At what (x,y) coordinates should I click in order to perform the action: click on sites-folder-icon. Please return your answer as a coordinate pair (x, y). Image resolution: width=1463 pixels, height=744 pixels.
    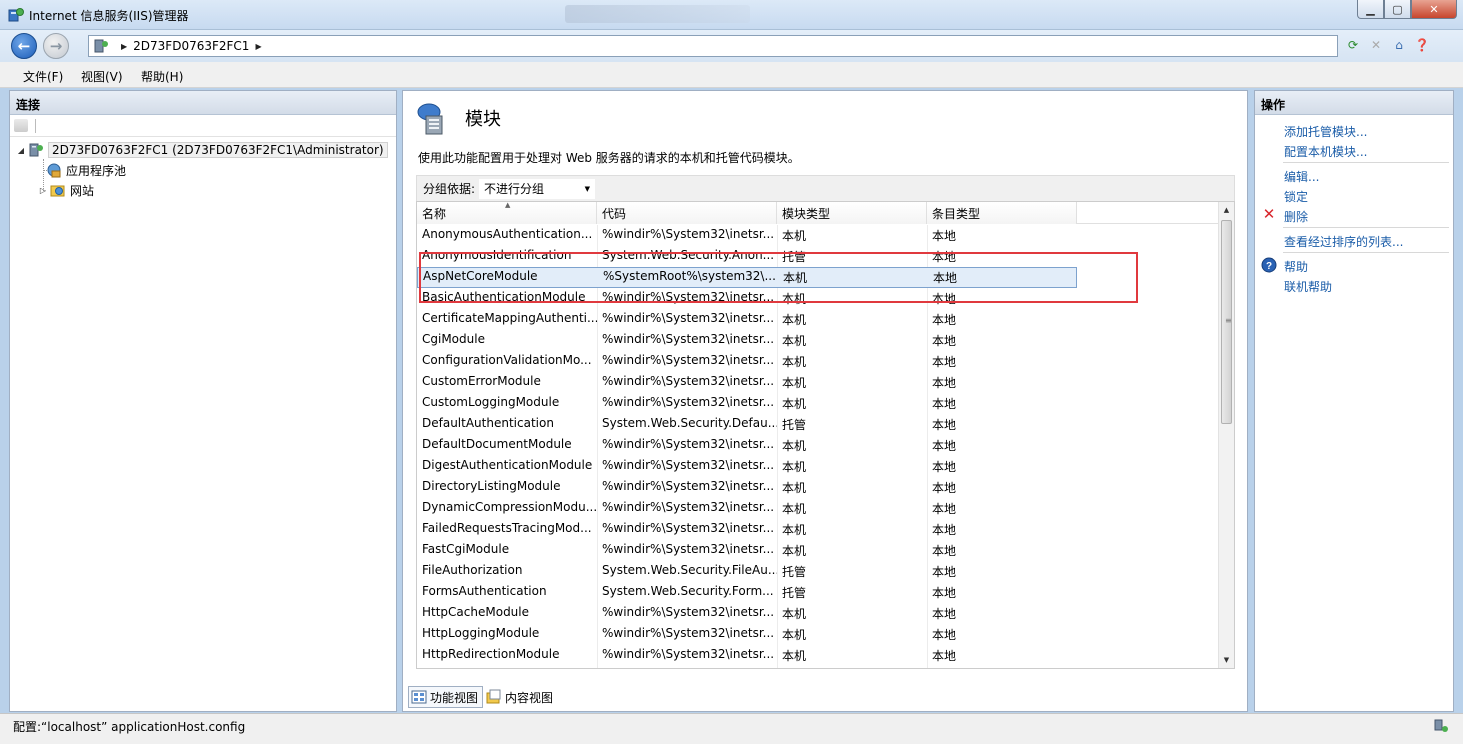
    Looking at the image, I should click on (57, 191).